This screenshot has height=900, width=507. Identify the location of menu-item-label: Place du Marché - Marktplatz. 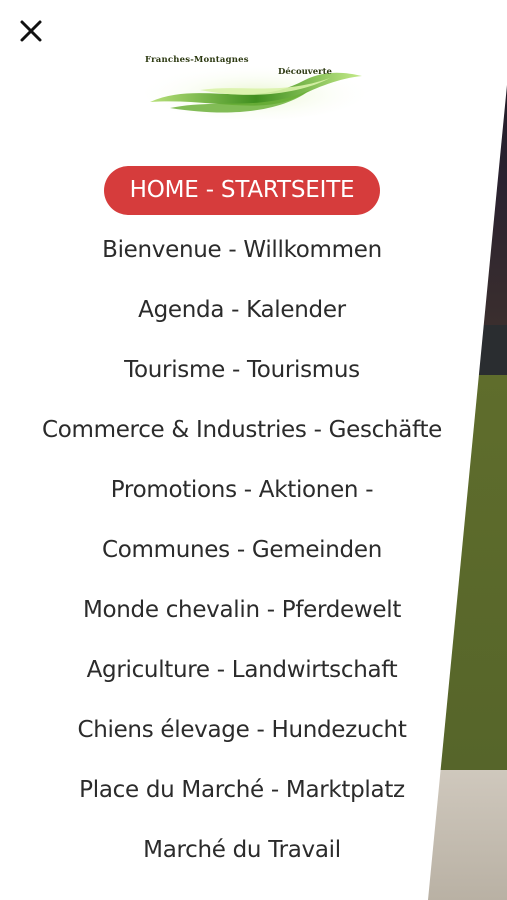
(242, 790).